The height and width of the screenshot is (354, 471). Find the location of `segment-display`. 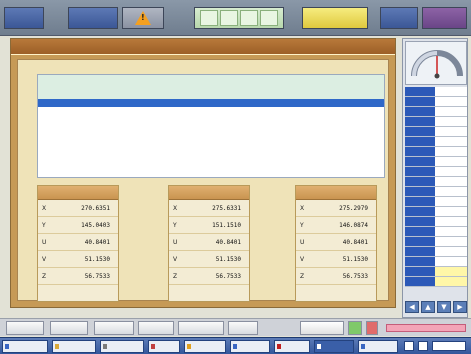

segment-display is located at coordinates (239, 18).